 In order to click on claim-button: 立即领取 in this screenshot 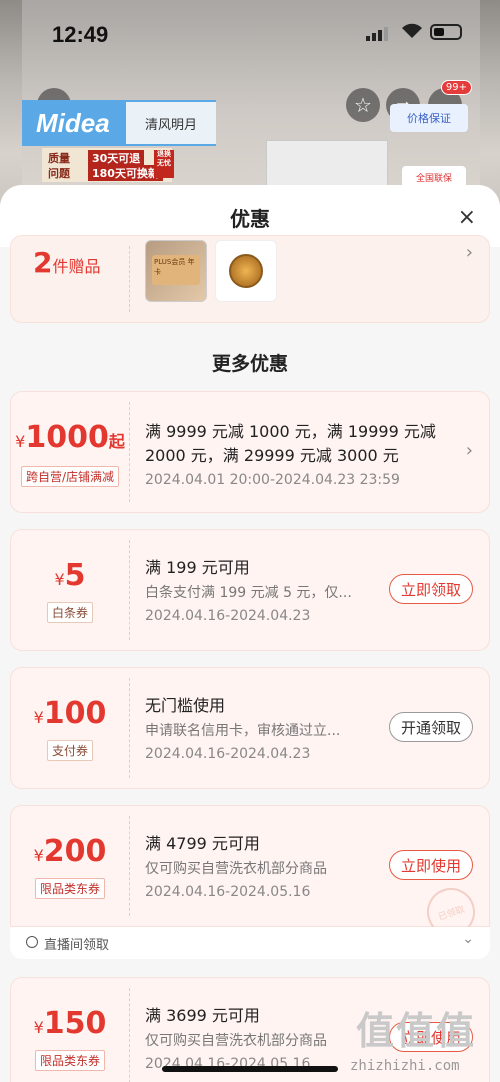, I will do `click(431, 589)`.